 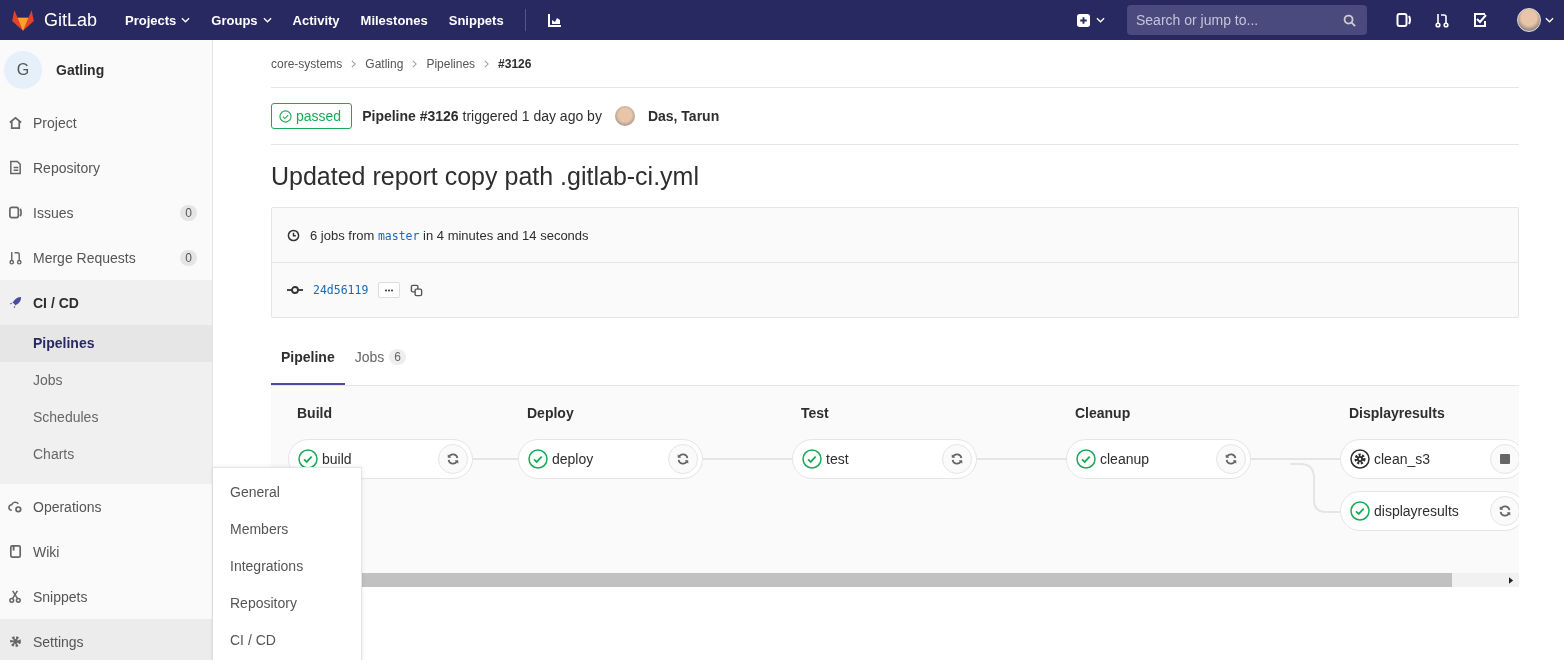 What do you see at coordinates (610, 459) in the screenshot?
I see `job-pill: deploy` at bounding box center [610, 459].